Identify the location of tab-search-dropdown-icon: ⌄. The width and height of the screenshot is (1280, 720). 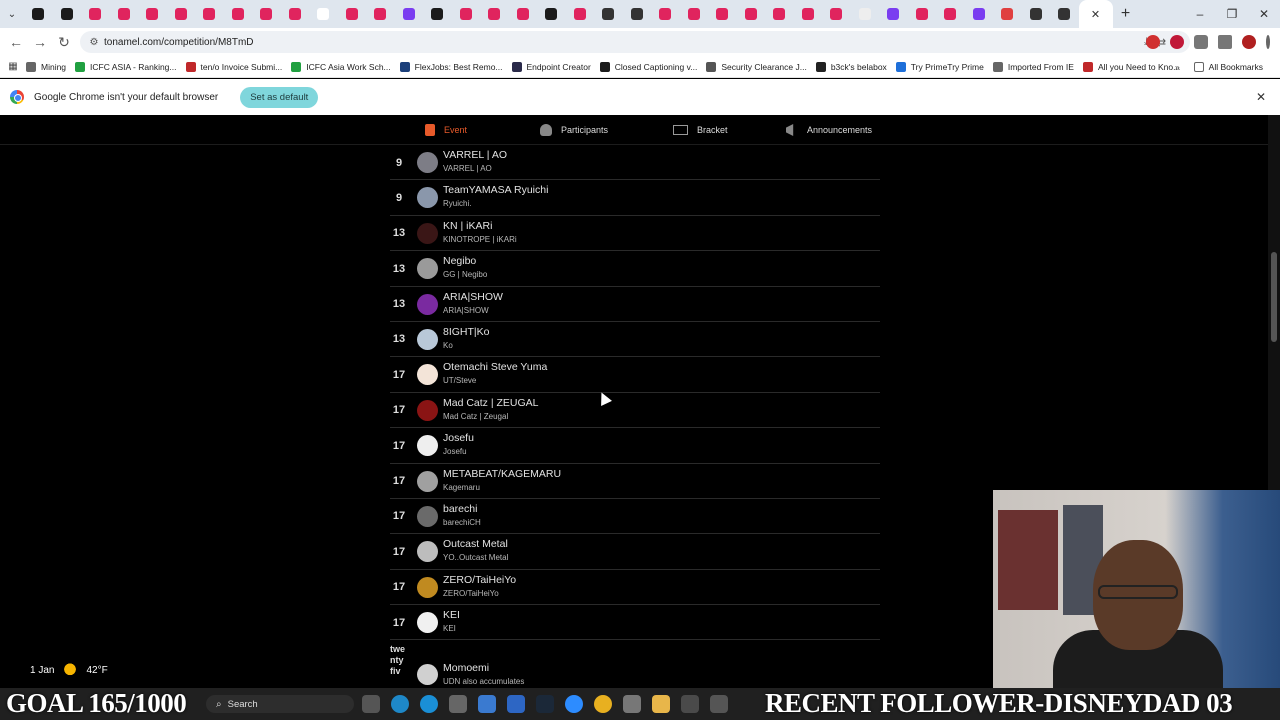
(12, 14).